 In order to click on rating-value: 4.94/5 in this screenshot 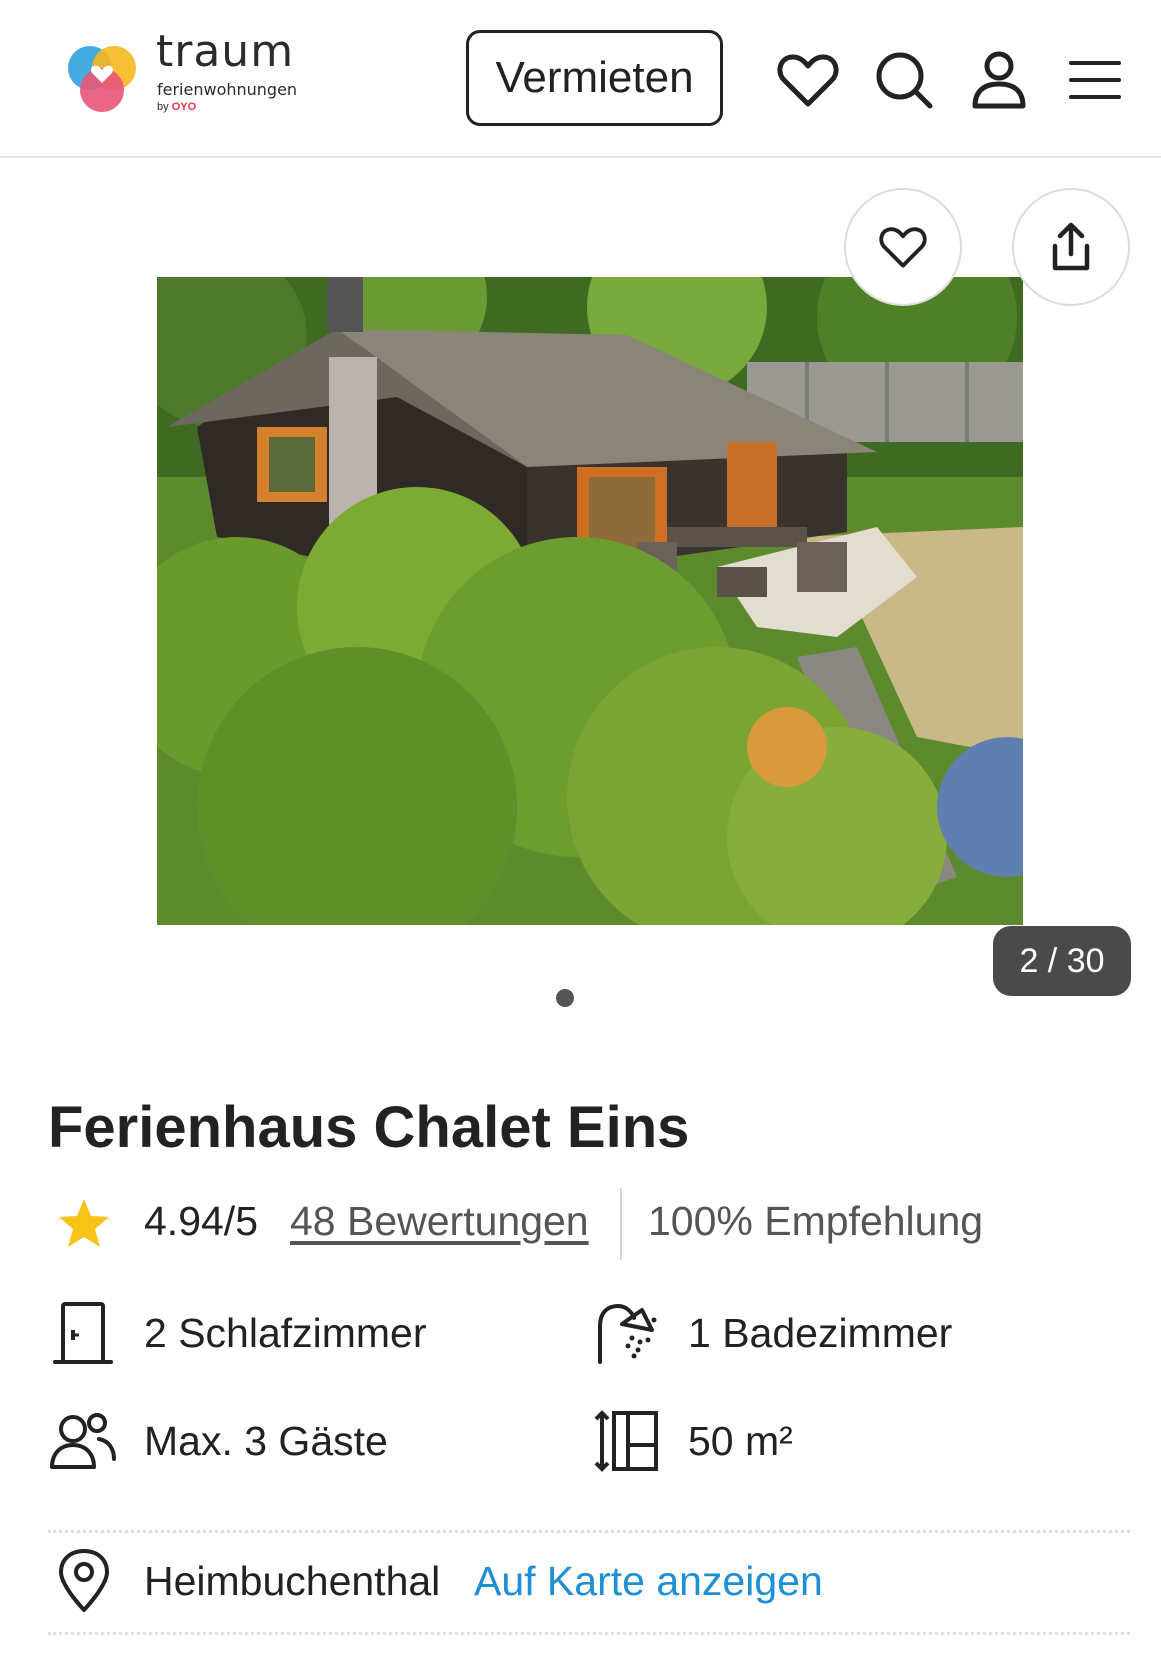, I will do `click(201, 1221)`.